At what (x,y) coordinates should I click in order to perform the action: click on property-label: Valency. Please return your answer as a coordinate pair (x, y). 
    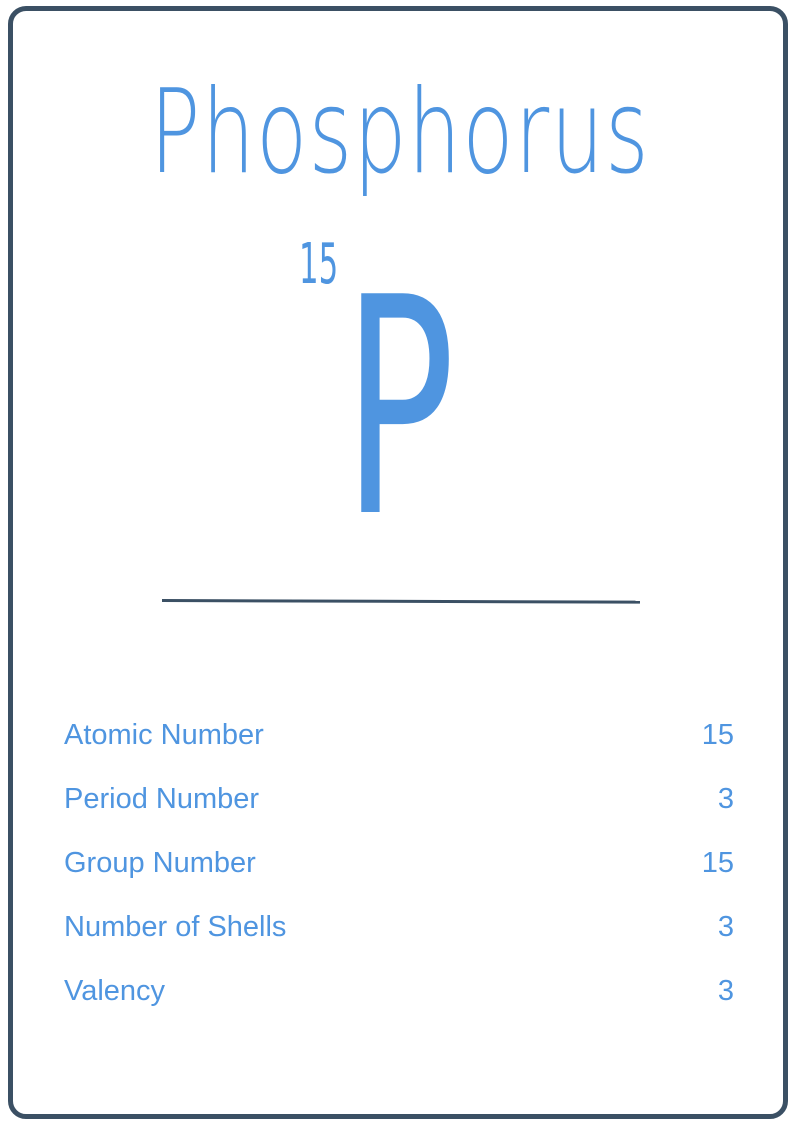
    Looking at the image, I should click on (115, 990).